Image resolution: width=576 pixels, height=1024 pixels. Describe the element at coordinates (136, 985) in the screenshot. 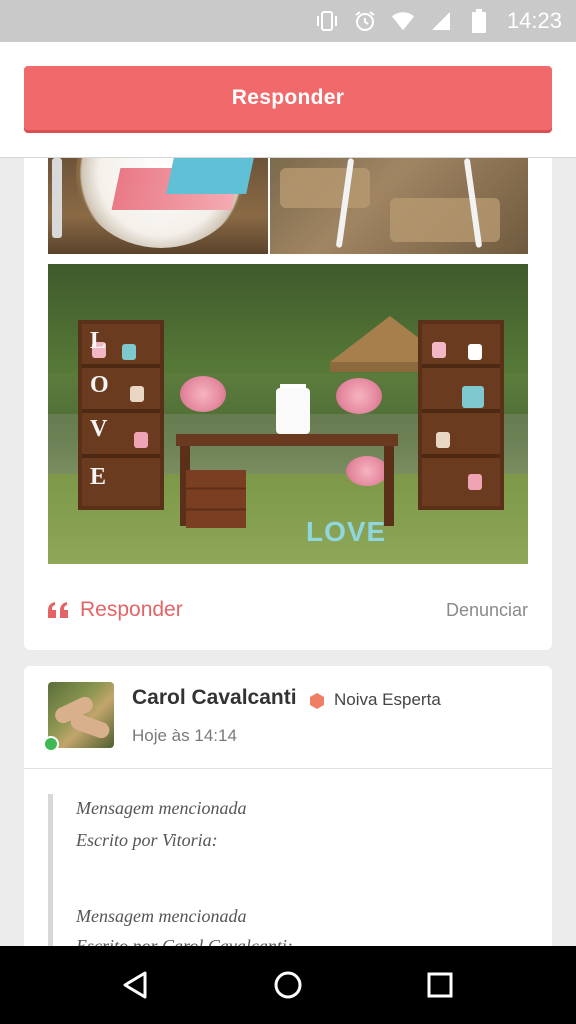

I see `back-icon` at that location.